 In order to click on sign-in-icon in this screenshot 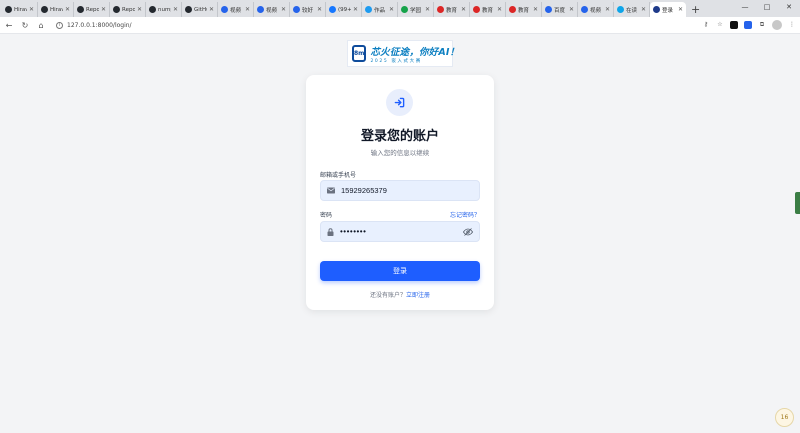, I will do `click(399, 102)`.